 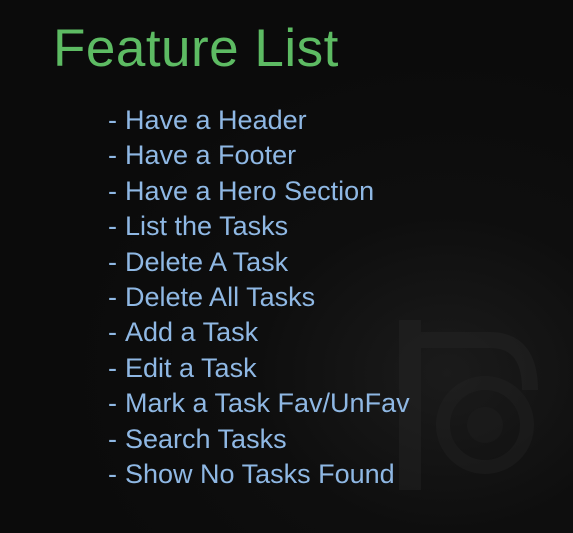 I want to click on list-item: - Have a Hero Section, so click(x=259, y=191).